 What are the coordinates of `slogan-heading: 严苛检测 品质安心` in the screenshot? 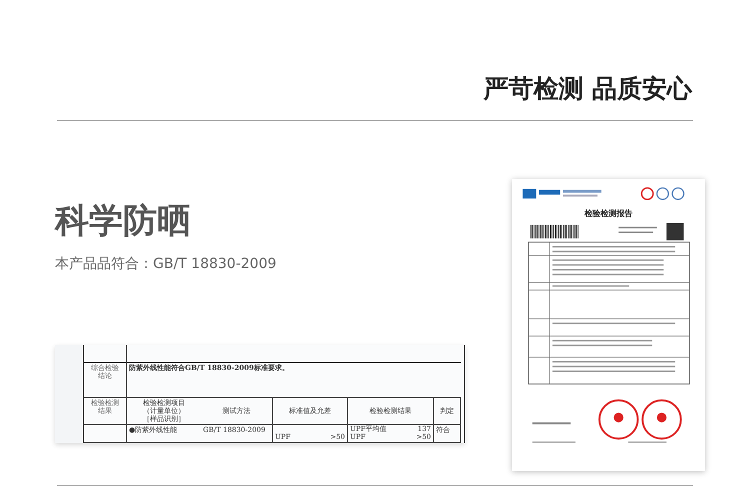 It's located at (587, 89).